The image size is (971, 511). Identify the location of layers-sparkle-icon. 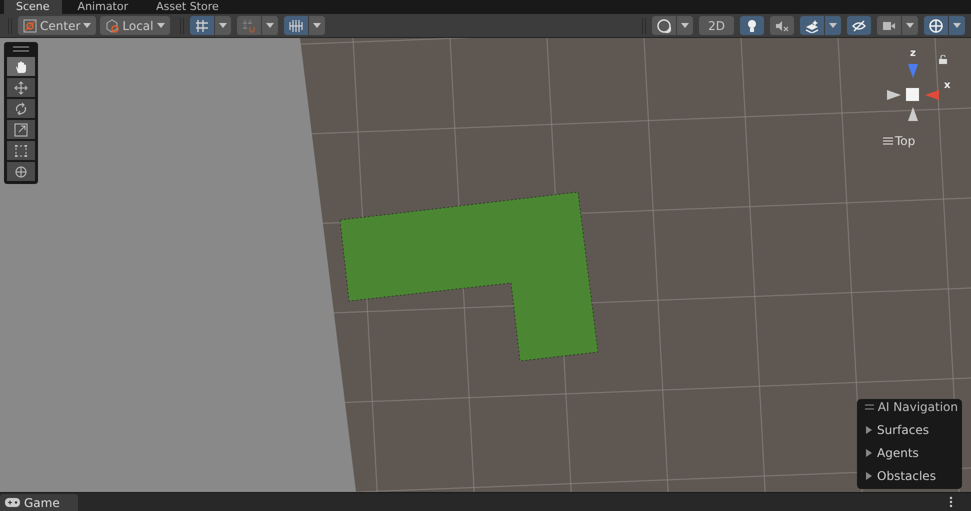
(812, 25).